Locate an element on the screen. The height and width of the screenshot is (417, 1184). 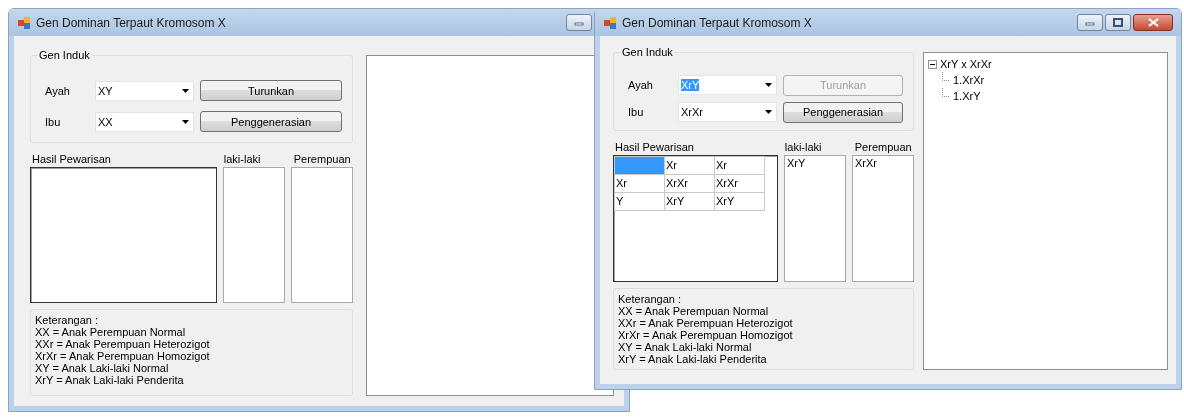
female-list: XrXr is located at coordinates (883, 218).